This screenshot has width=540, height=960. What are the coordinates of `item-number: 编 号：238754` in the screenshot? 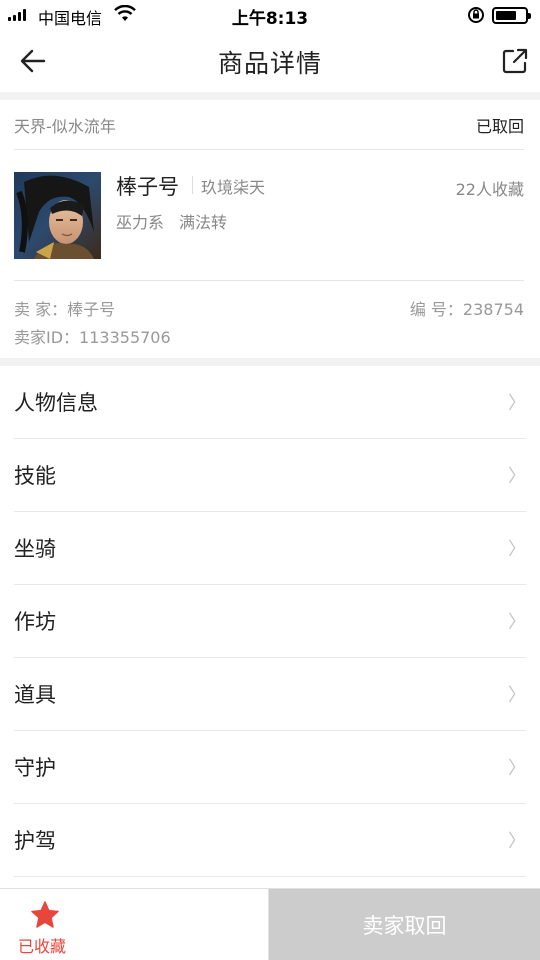 It's located at (466, 309).